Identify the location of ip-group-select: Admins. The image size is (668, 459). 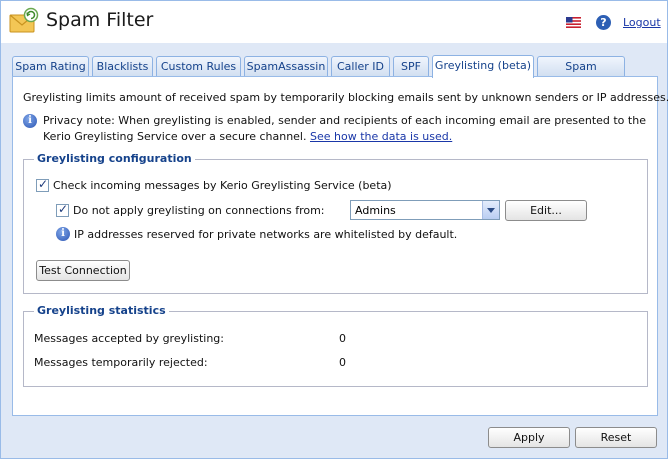
(425, 210).